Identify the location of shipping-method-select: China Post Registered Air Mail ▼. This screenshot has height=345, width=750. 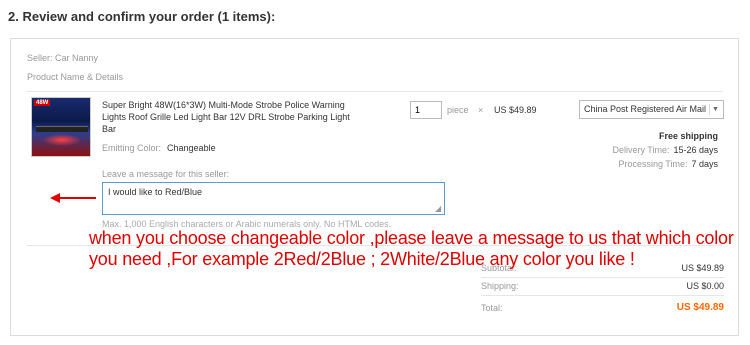
(651, 109).